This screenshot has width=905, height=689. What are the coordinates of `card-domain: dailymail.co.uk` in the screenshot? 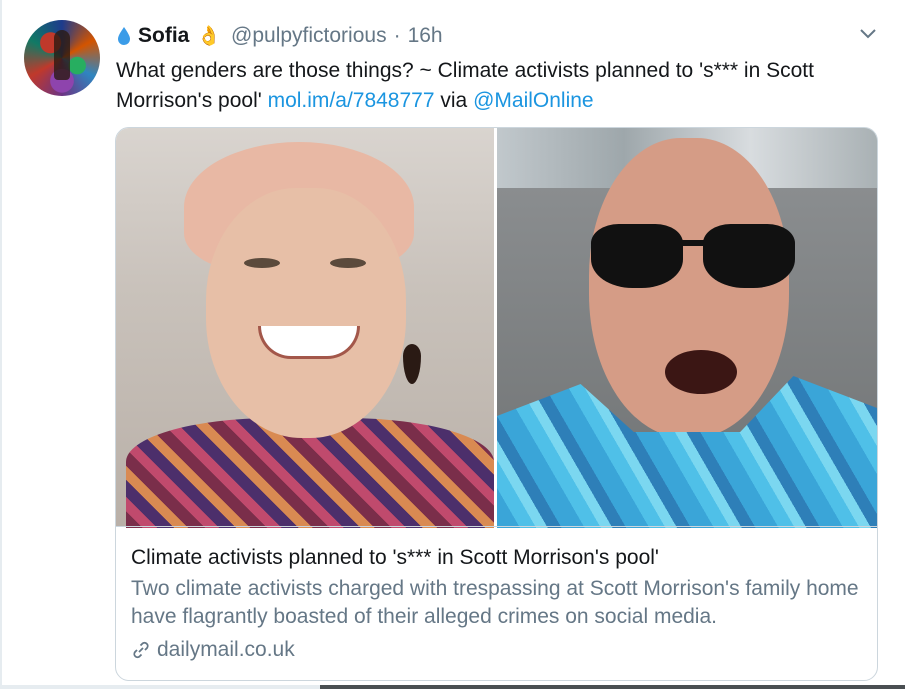 It's located at (213, 650).